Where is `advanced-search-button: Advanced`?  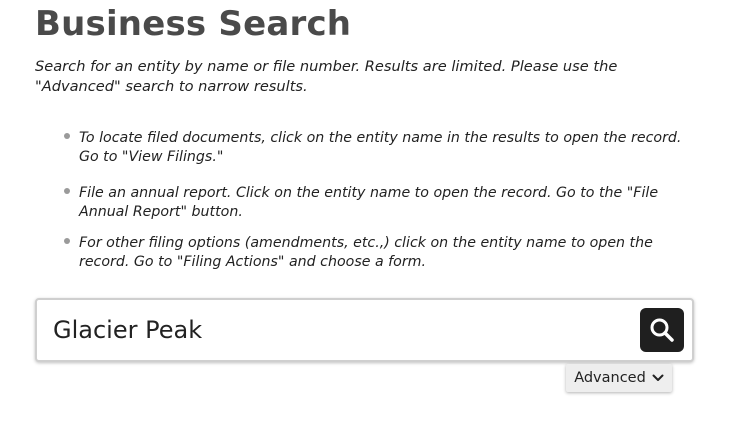 advanced-search-button: Advanced is located at coordinates (619, 378).